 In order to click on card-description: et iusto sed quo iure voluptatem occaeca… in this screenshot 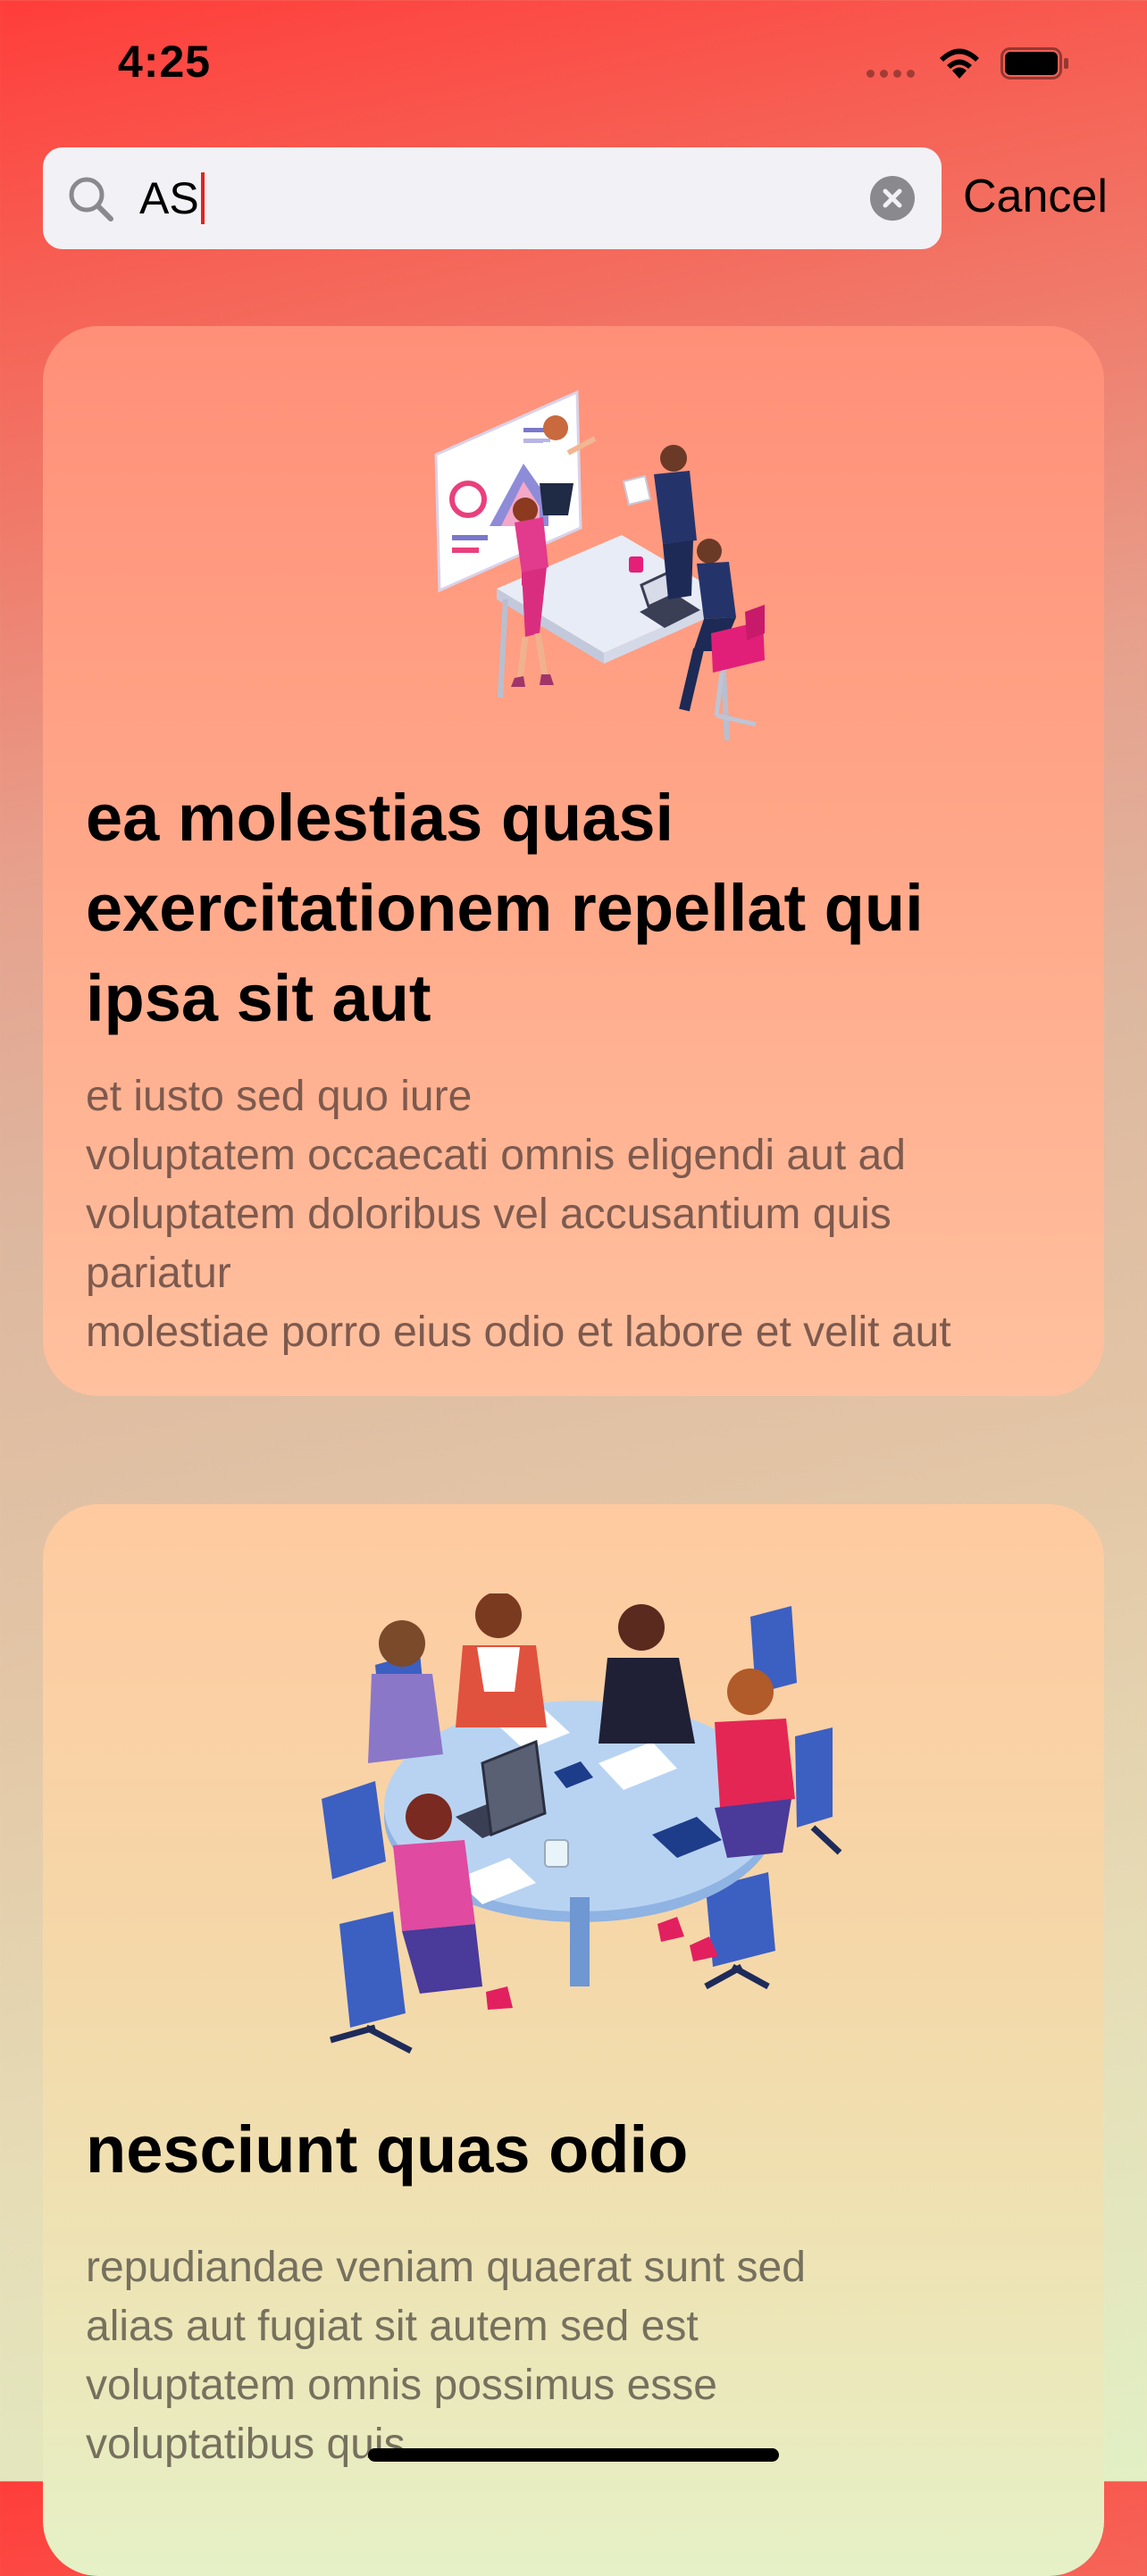, I will do `click(519, 1215)`.